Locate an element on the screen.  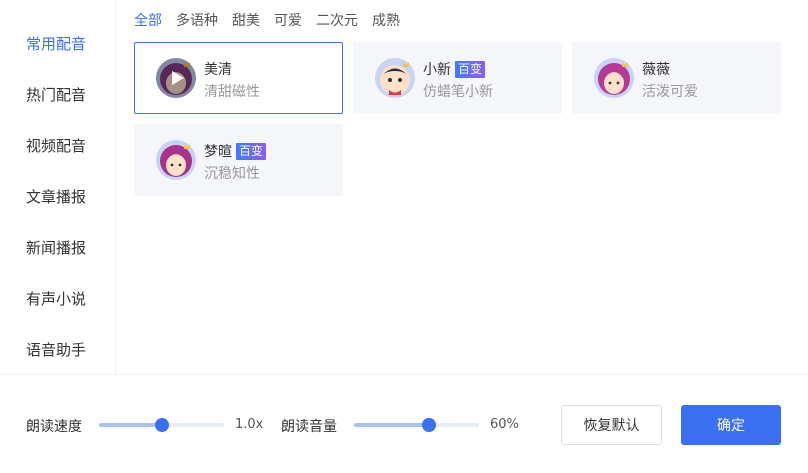
voice-description: 仿蜡笔小新 is located at coordinates (458, 92).